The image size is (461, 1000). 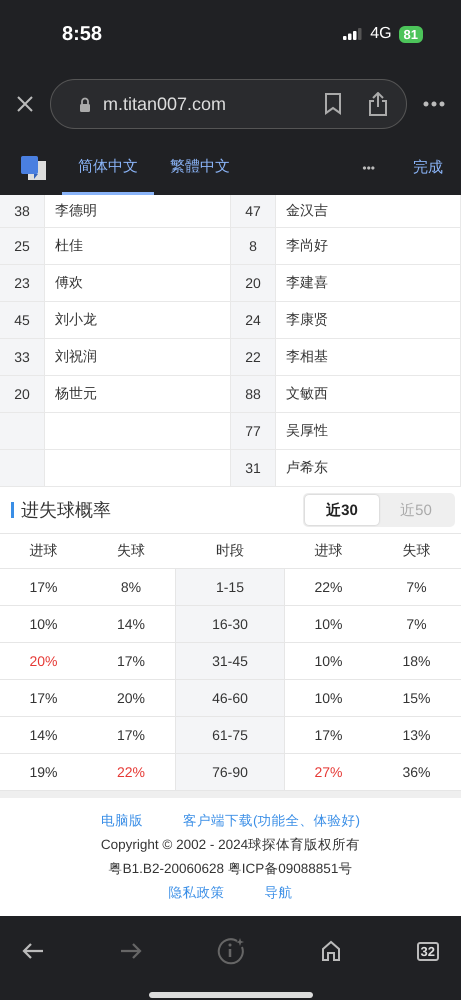 What do you see at coordinates (328, 772) in the screenshot?
I see `table-cell-text: 27%` at bounding box center [328, 772].